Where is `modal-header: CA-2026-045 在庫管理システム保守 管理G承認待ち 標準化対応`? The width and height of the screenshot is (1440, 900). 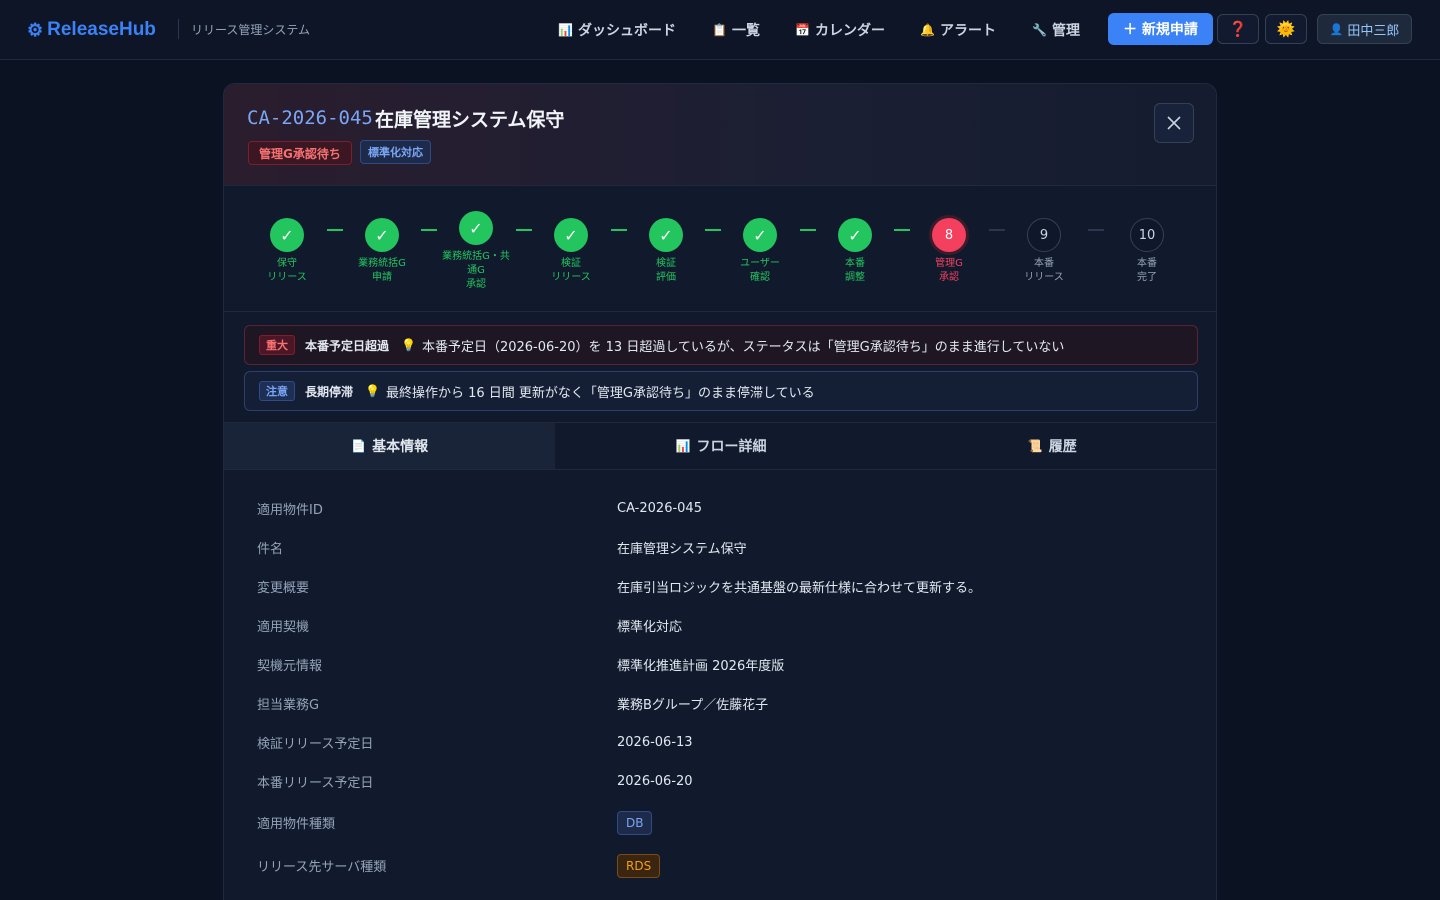
modal-header: CA-2026-045 在庫管理システム保守 管理G承認待ち 標準化対応 is located at coordinates (720, 135).